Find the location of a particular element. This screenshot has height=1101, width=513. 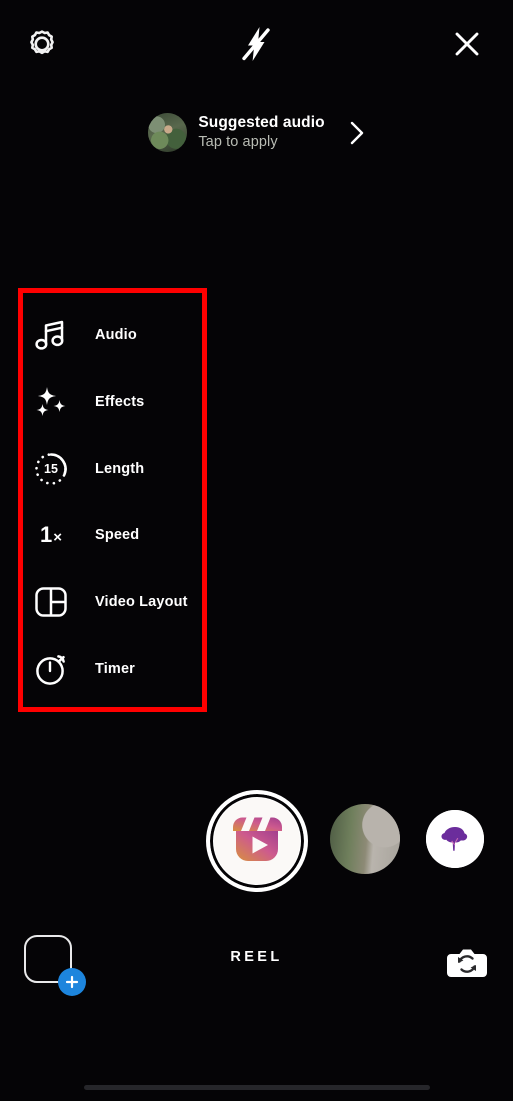

music-note-icon is located at coordinates (51, 335).